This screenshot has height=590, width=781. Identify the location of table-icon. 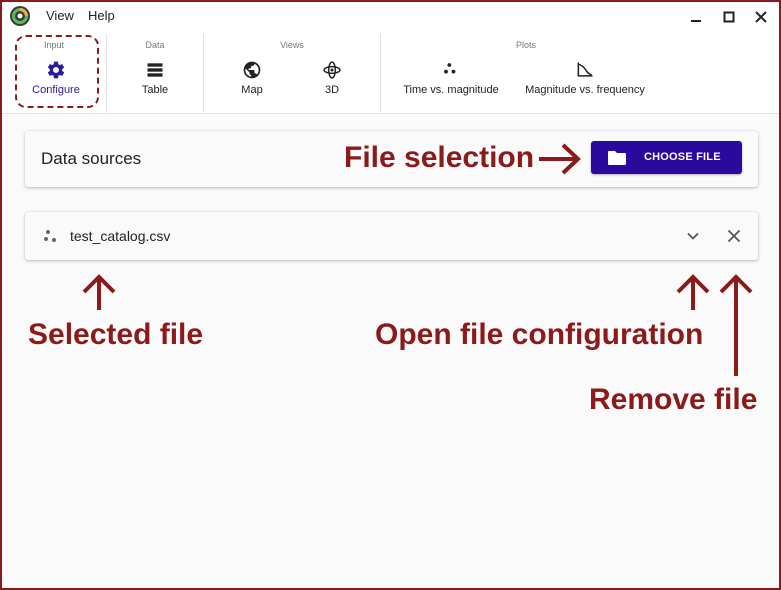
(155, 70).